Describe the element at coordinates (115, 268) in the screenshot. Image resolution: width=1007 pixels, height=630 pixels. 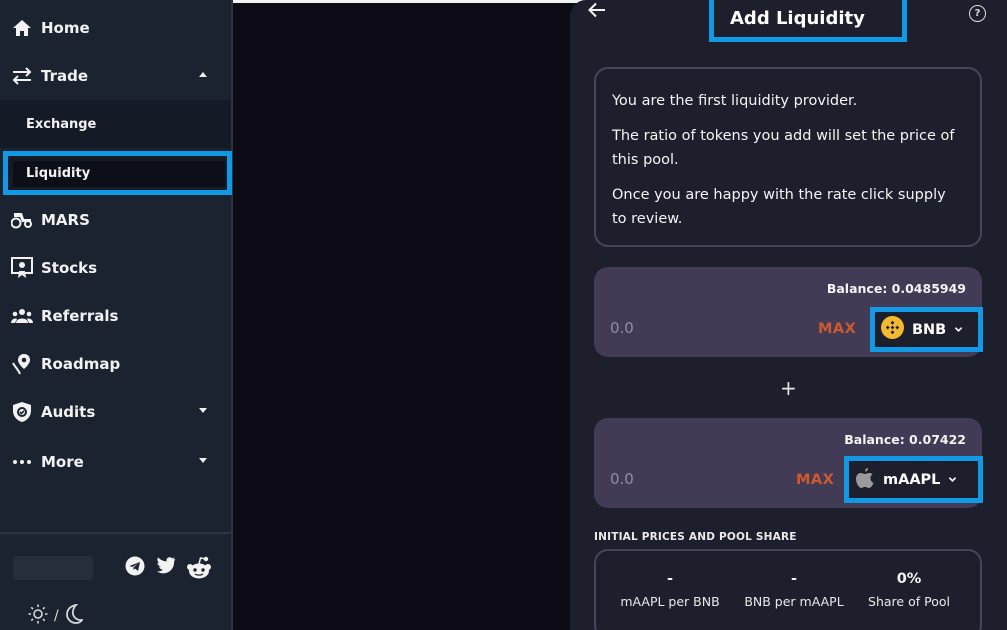
I see `sidebar-item-stocks: Stocks` at that location.